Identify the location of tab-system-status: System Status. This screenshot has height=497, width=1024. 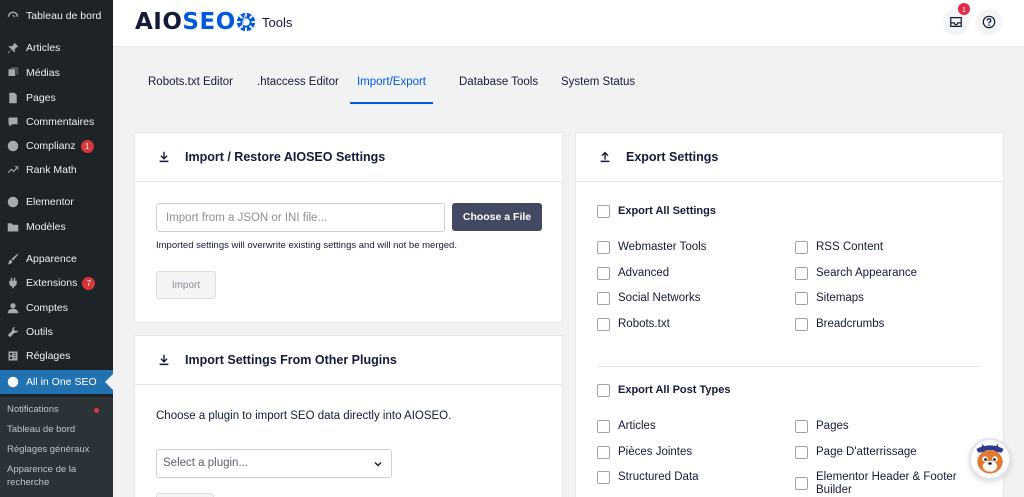
(598, 83).